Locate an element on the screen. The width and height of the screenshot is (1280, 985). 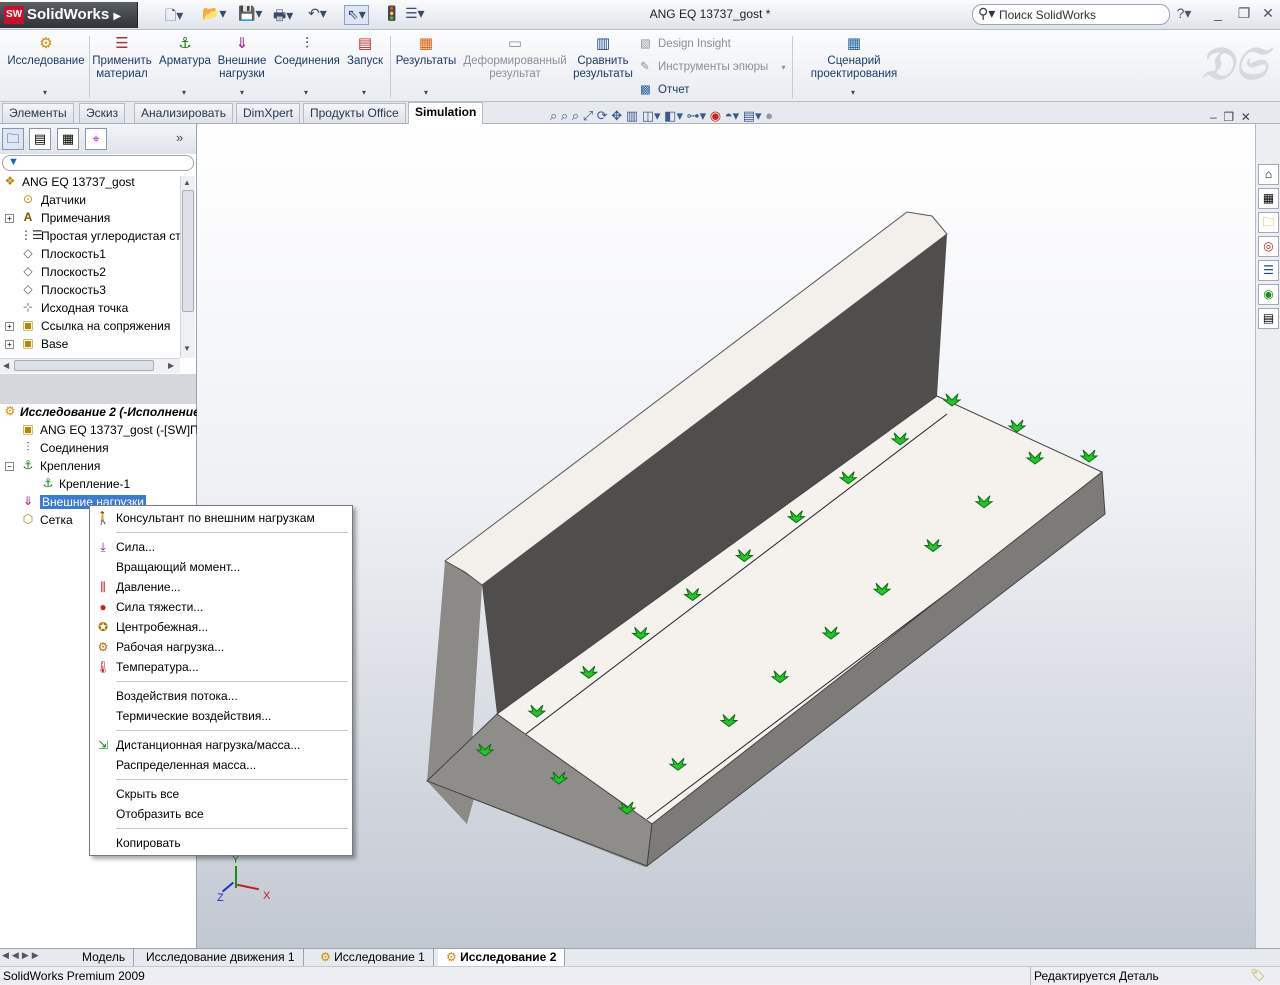
tab-scroll-arrows-icon: ◀◀▶▶ is located at coordinates (22, 955).